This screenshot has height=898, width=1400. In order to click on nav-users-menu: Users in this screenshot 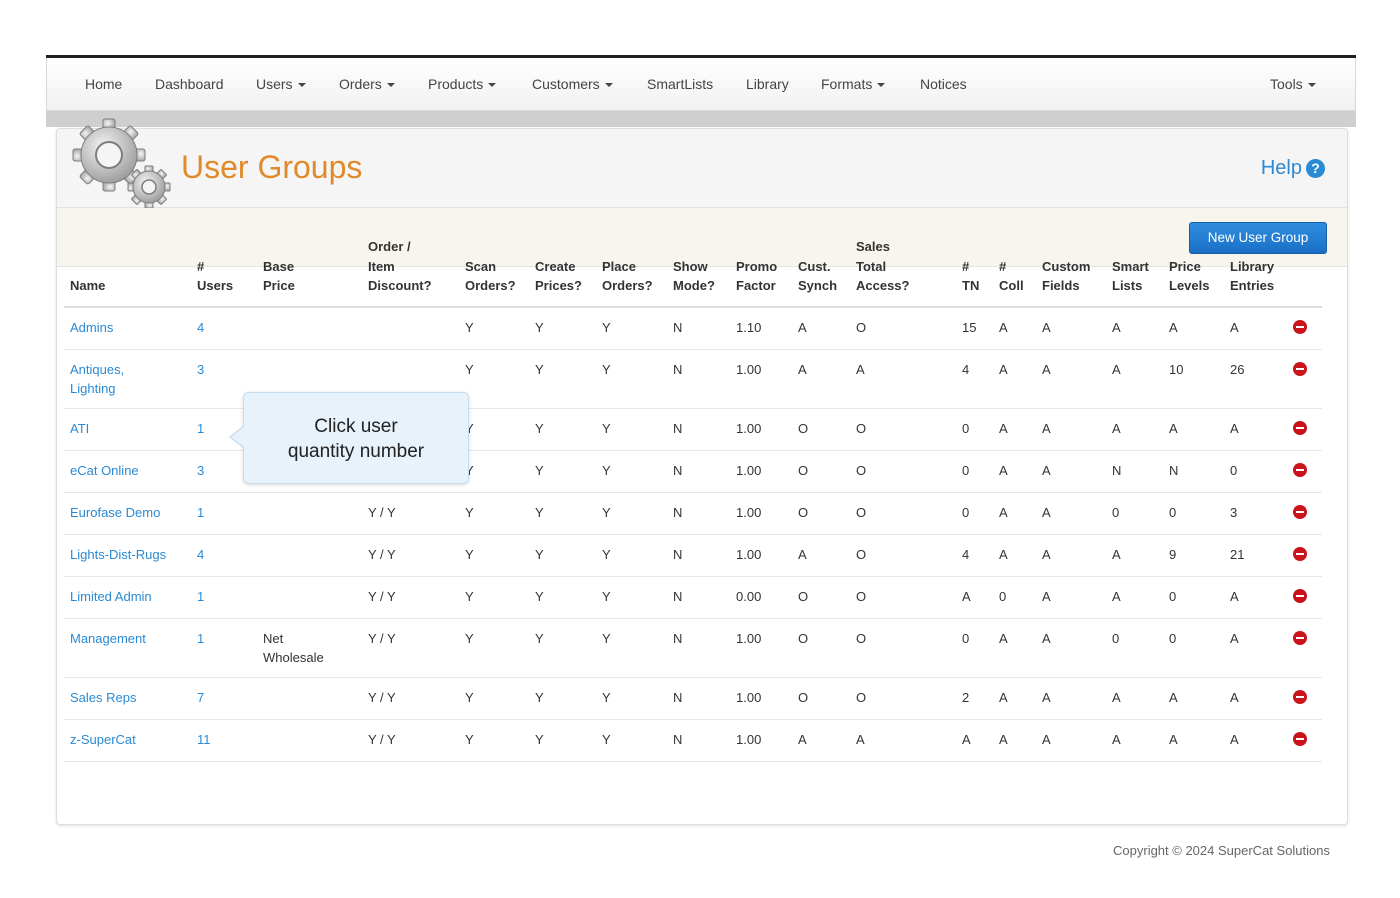, I will do `click(281, 84)`.